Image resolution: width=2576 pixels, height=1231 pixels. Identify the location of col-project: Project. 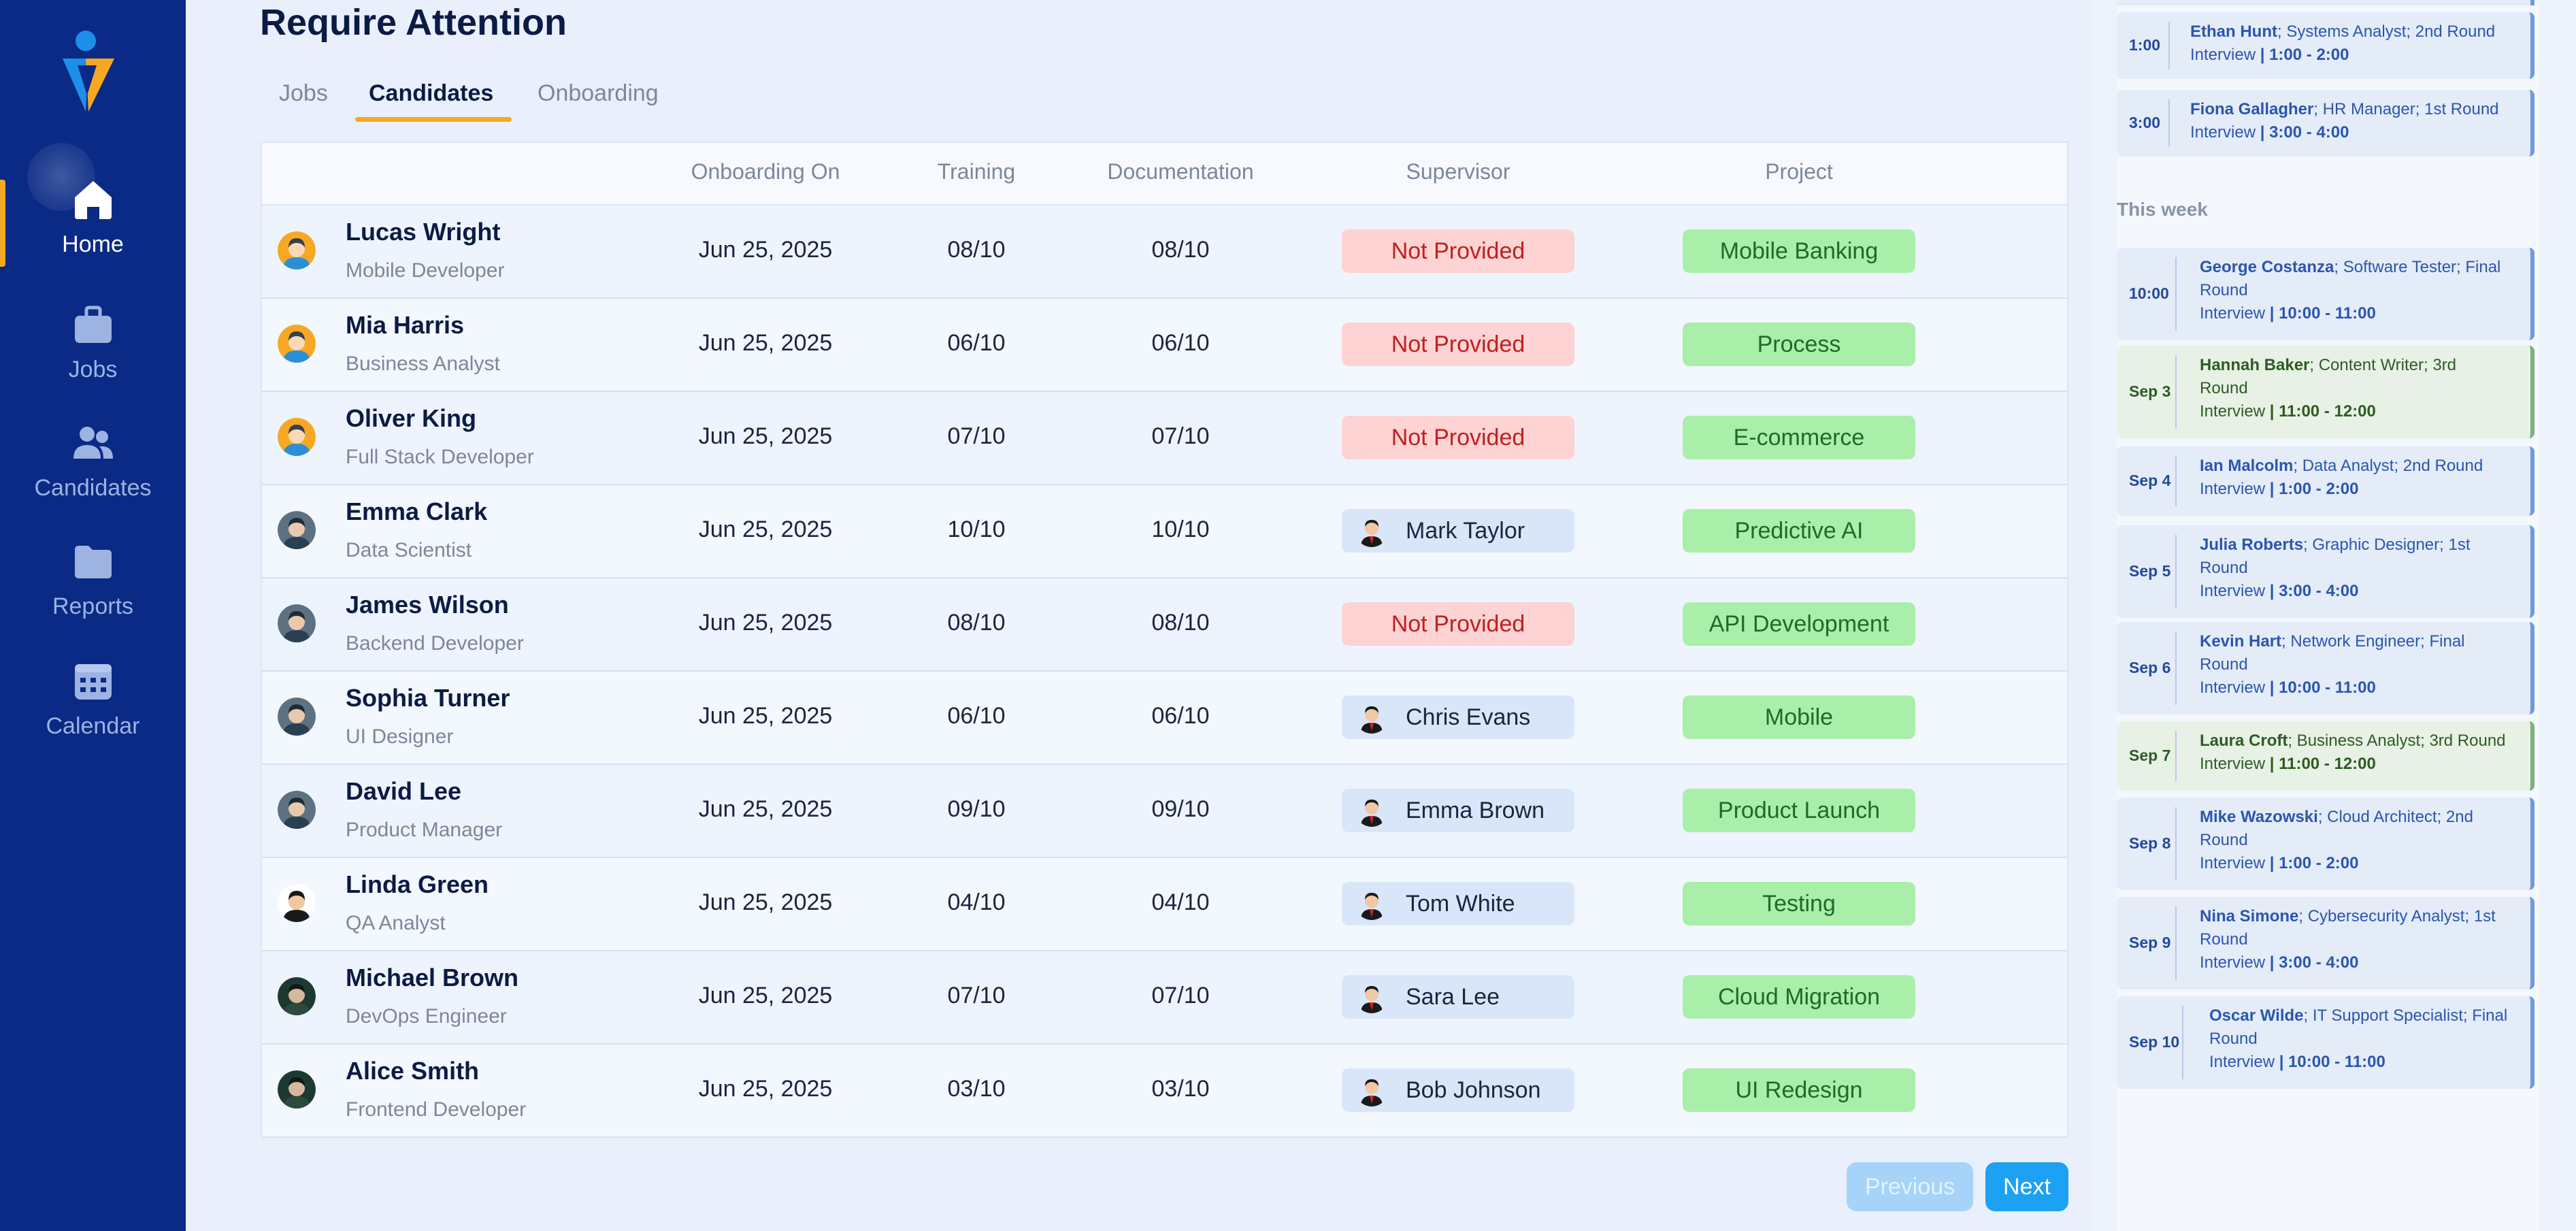
(1799, 171).